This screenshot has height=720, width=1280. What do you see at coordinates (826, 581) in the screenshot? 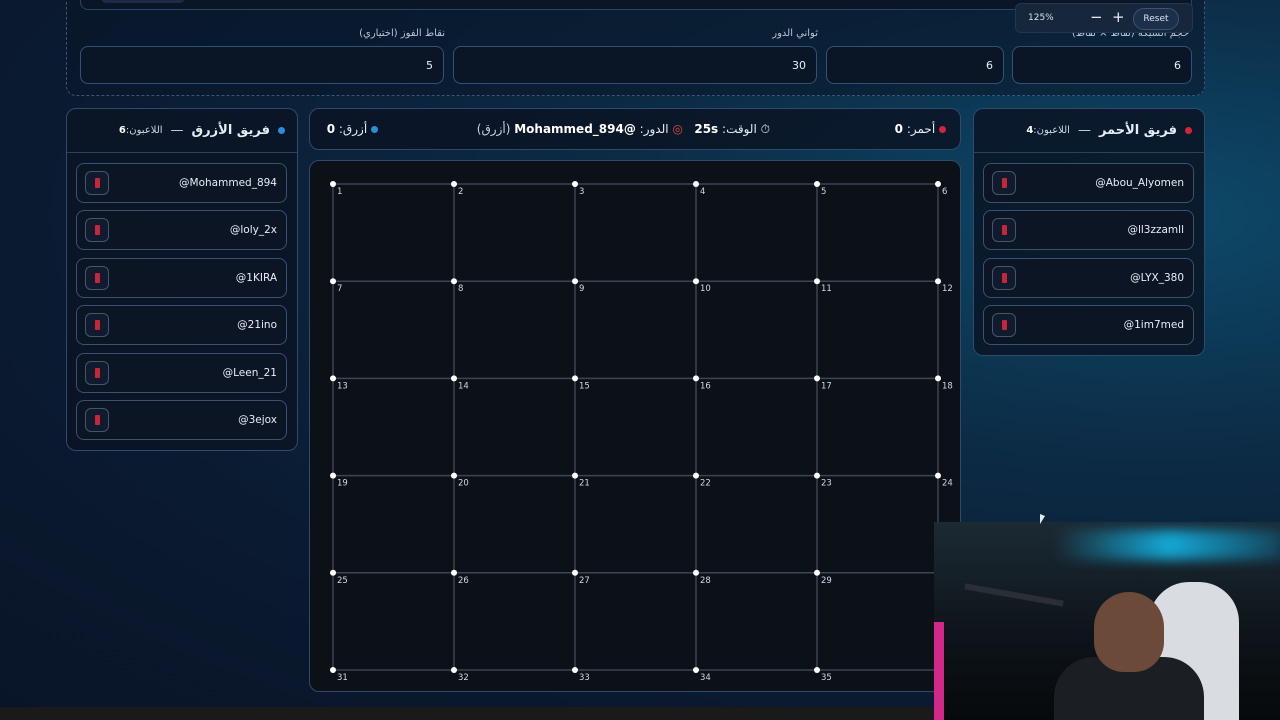
I see `dot-label: 29` at bounding box center [826, 581].